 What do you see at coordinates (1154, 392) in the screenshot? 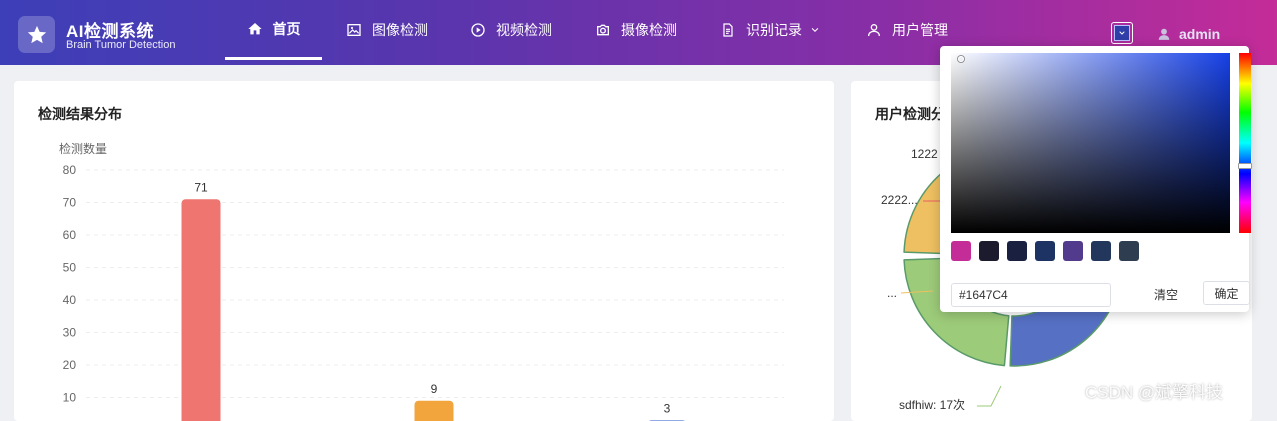
I see `watermark: CSDN @斌擎科技` at bounding box center [1154, 392].